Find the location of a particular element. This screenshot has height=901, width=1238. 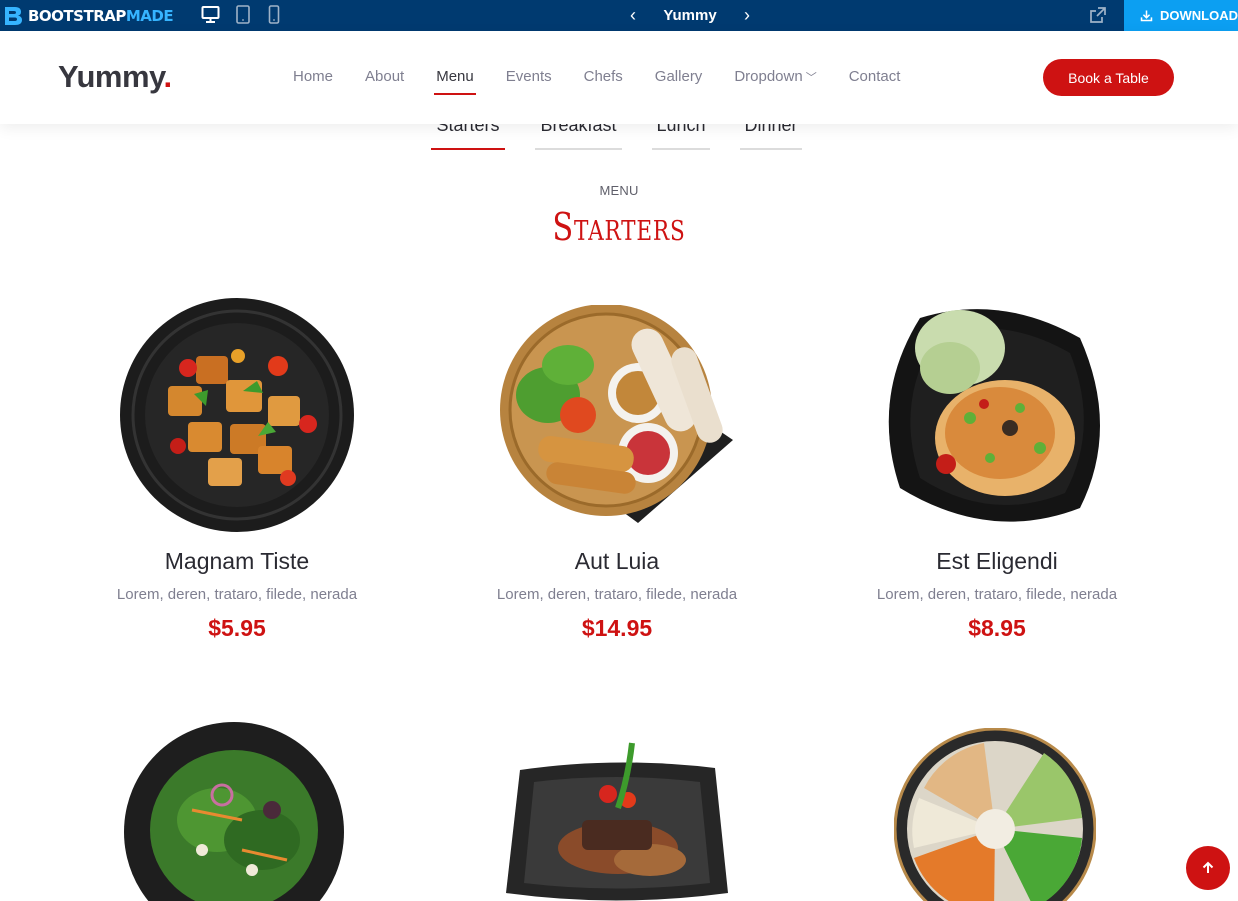

scroll-top-button is located at coordinates (1208, 868).